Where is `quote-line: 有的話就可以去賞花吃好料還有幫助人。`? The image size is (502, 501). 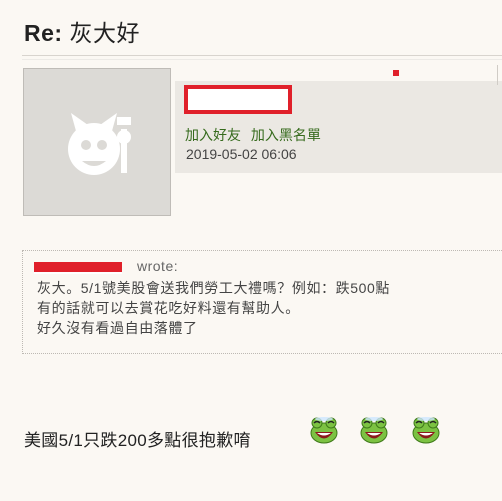
quote-line: 有的話就可以去賞花吃好料還有幫助人。 is located at coordinates (168, 308).